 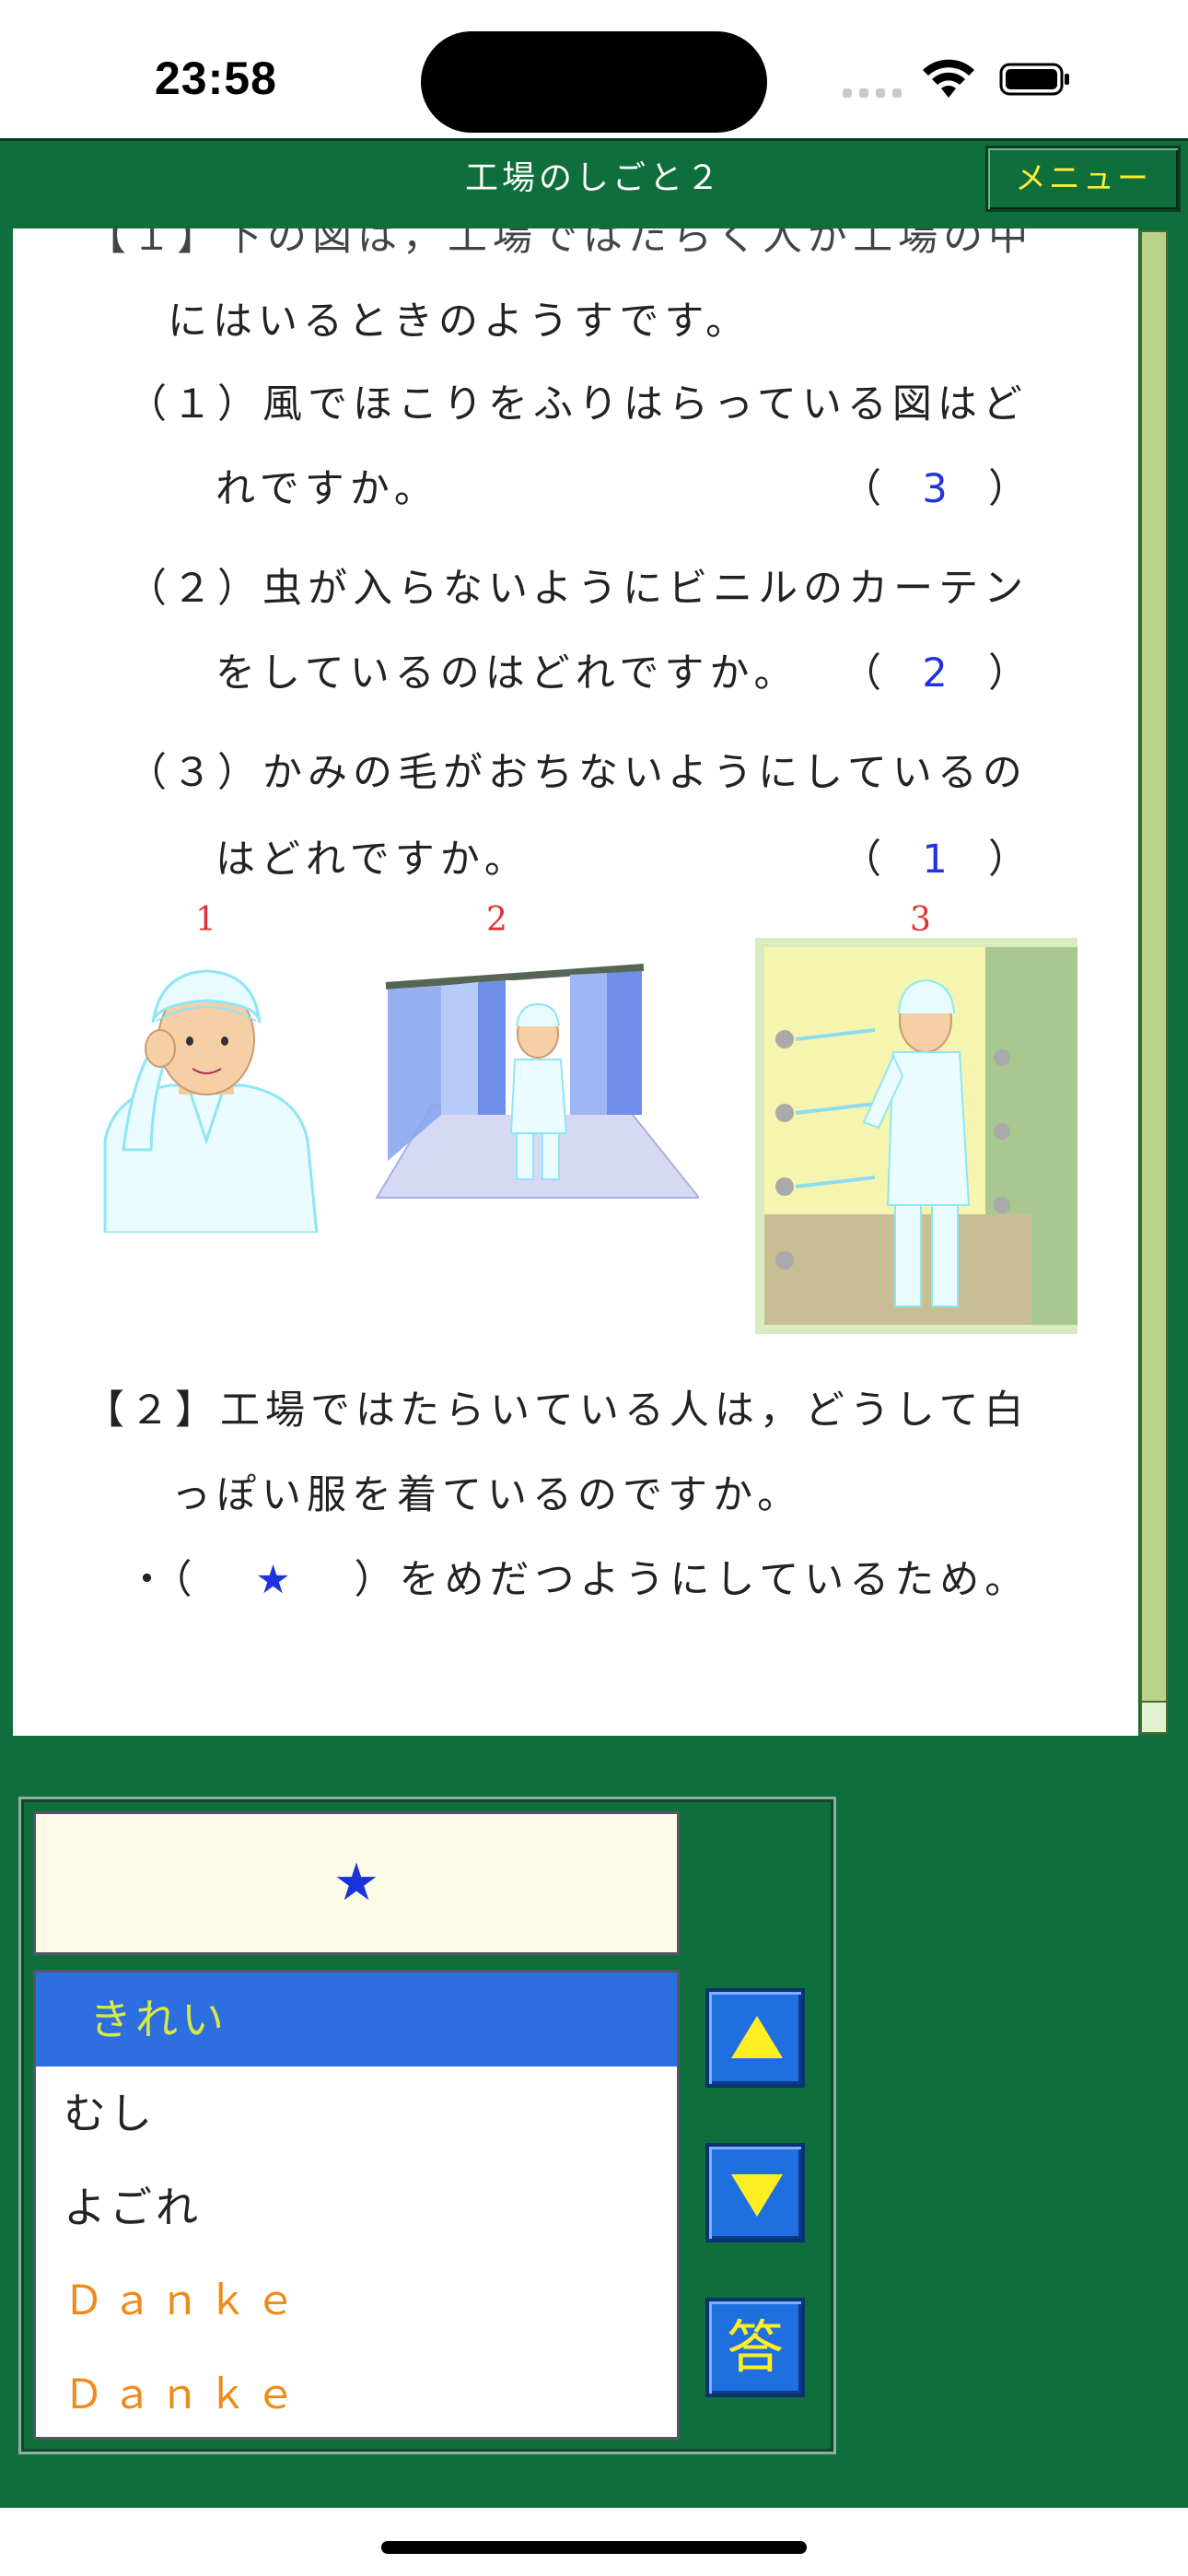 I want to click on question1-sub3-cont: はどれですか。, so click(x=372, y=860).